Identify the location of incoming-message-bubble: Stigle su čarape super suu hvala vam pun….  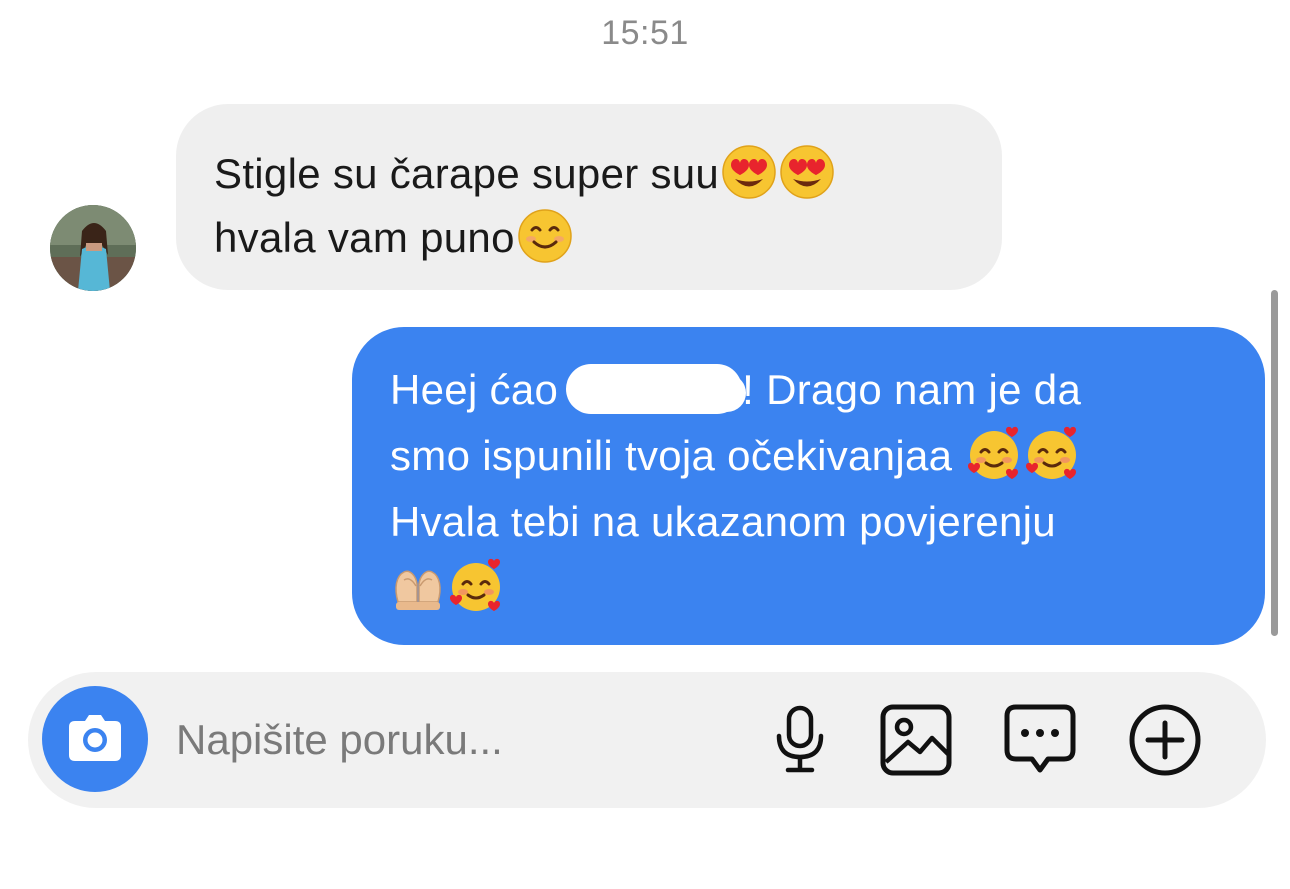
(589, 197).